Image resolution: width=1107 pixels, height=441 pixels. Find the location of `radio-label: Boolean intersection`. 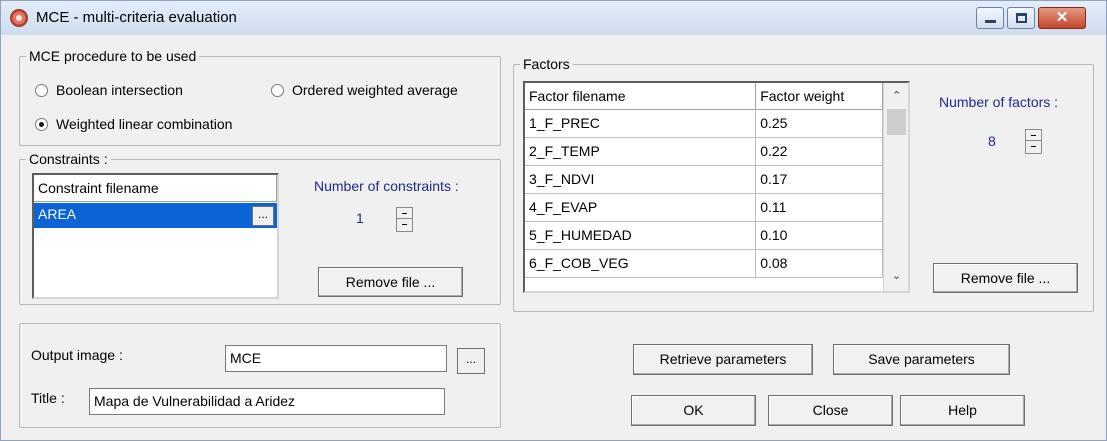

radio-label: Boolean intersection is located at coordinates (119, 90).